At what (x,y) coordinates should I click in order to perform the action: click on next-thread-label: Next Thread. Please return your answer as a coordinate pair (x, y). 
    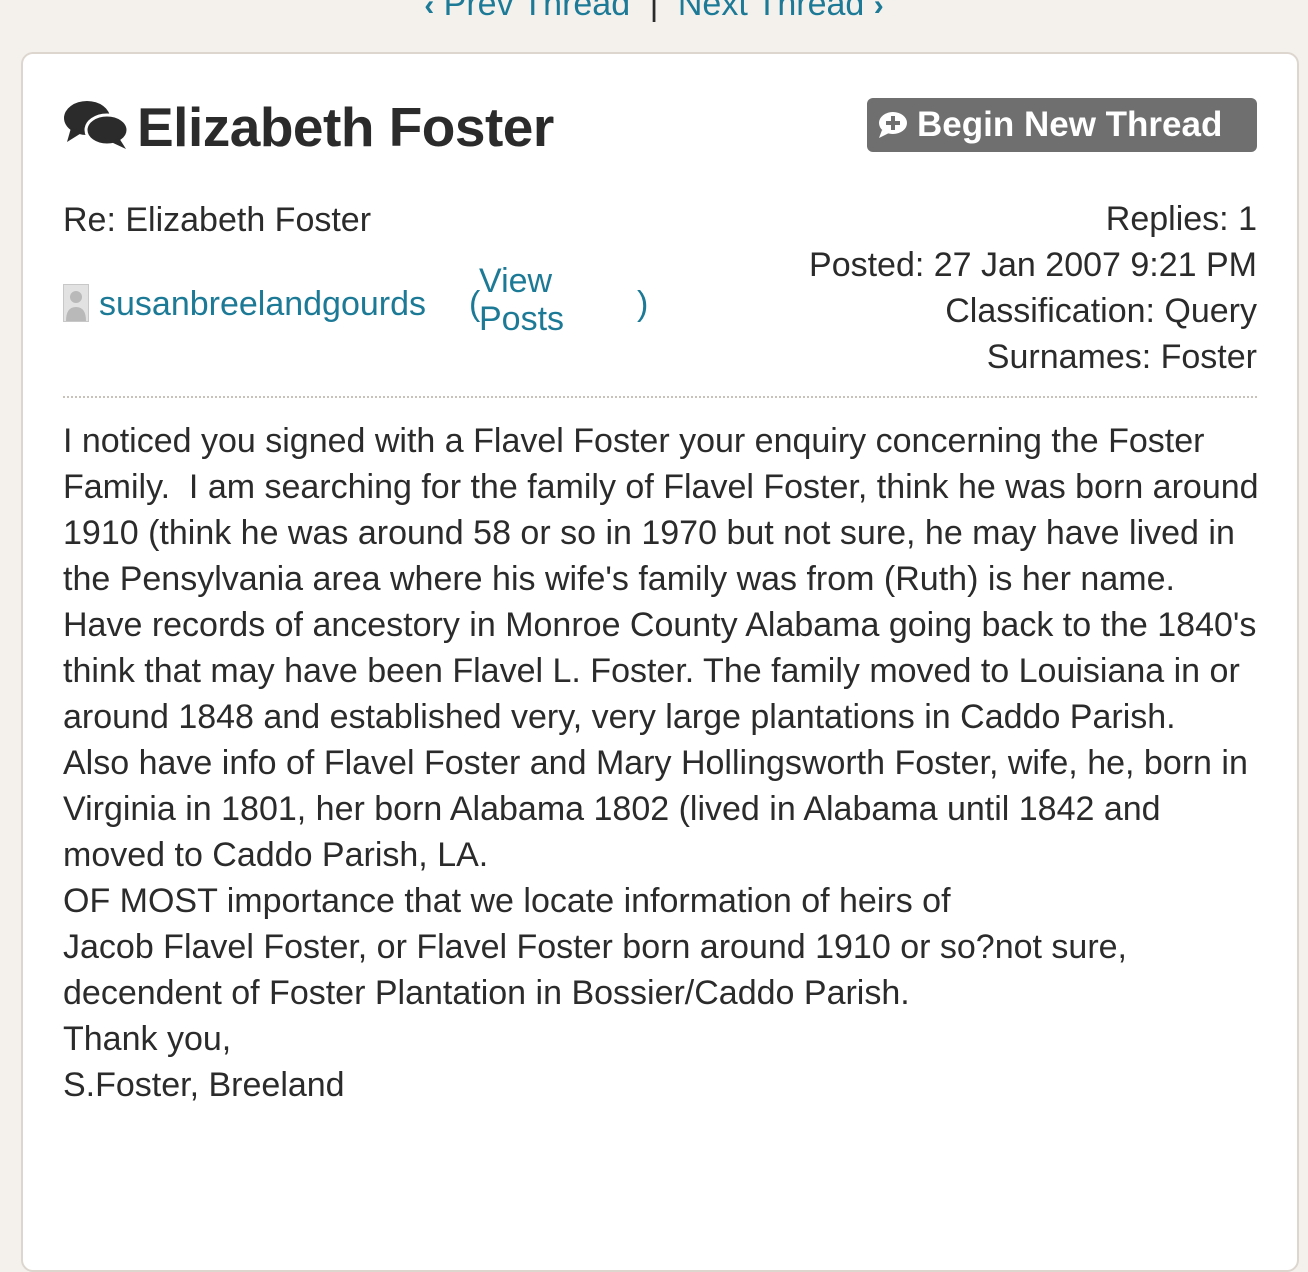
    Looking at the image, I should click on (771, 11).